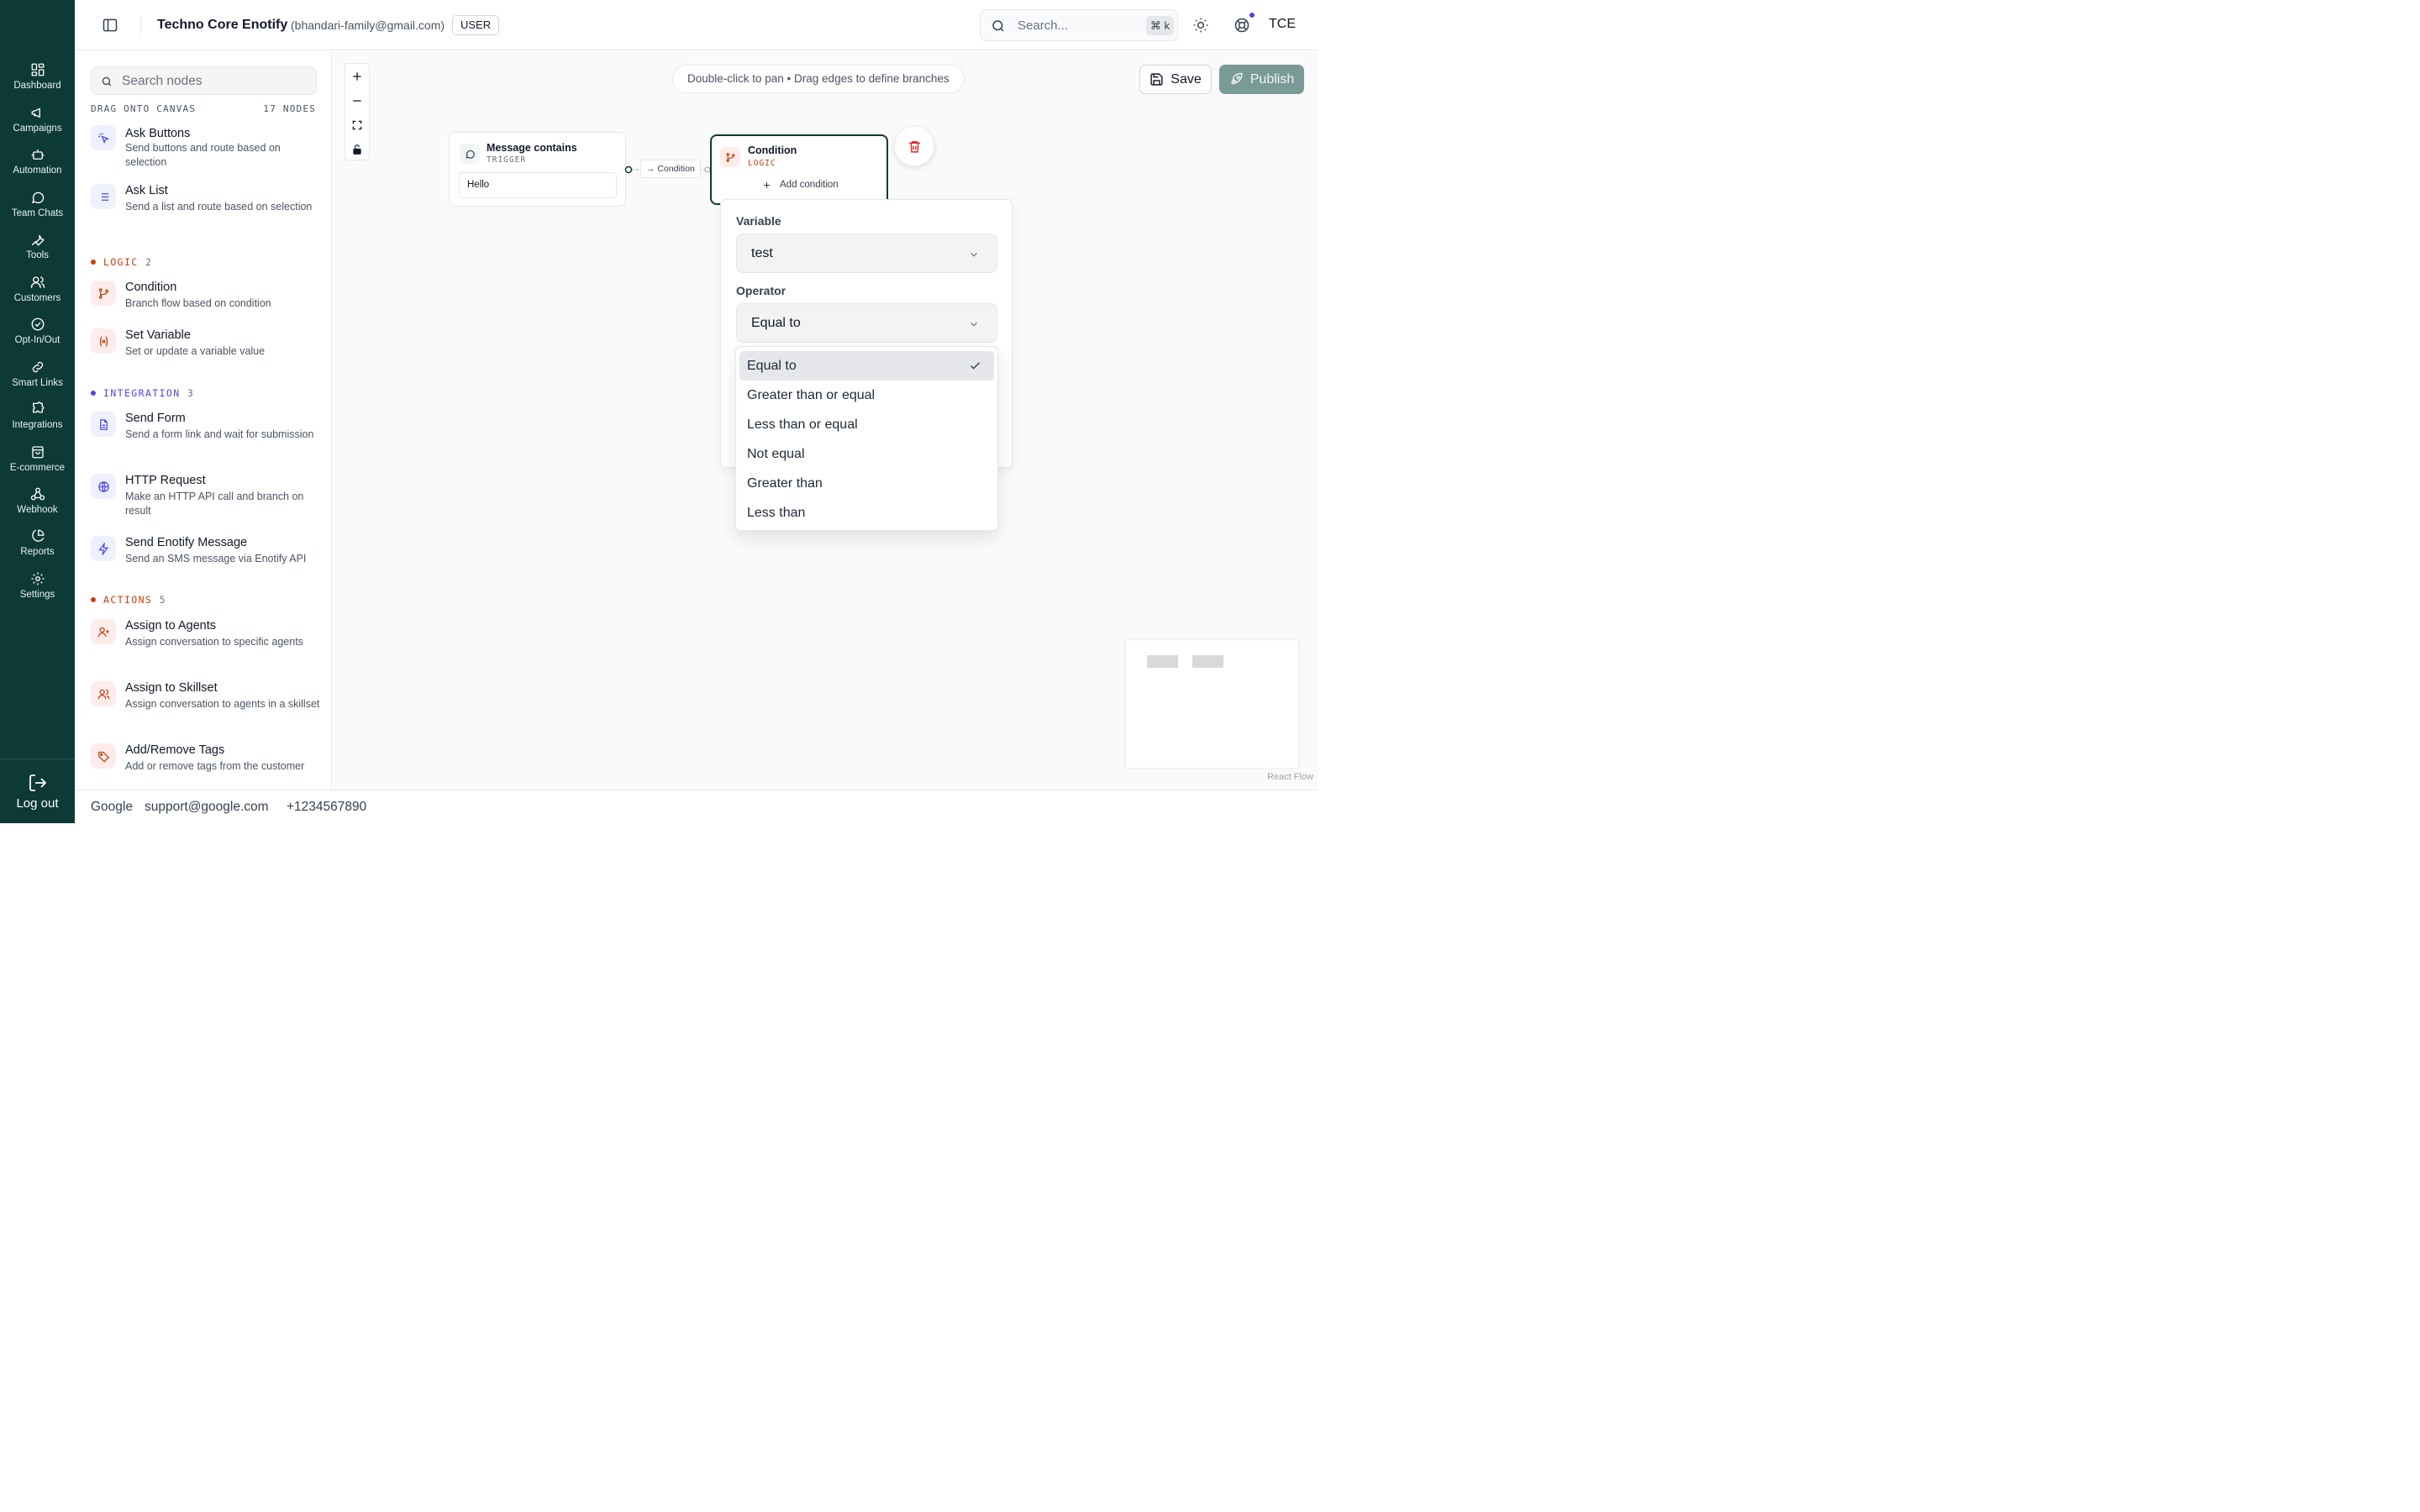 The width and height of the screenshot is (2420, 1512). Describe the element at coordinates (1079, 25) in the screenshot. I see `global-search-input: Search... ⌘ k` at that location.